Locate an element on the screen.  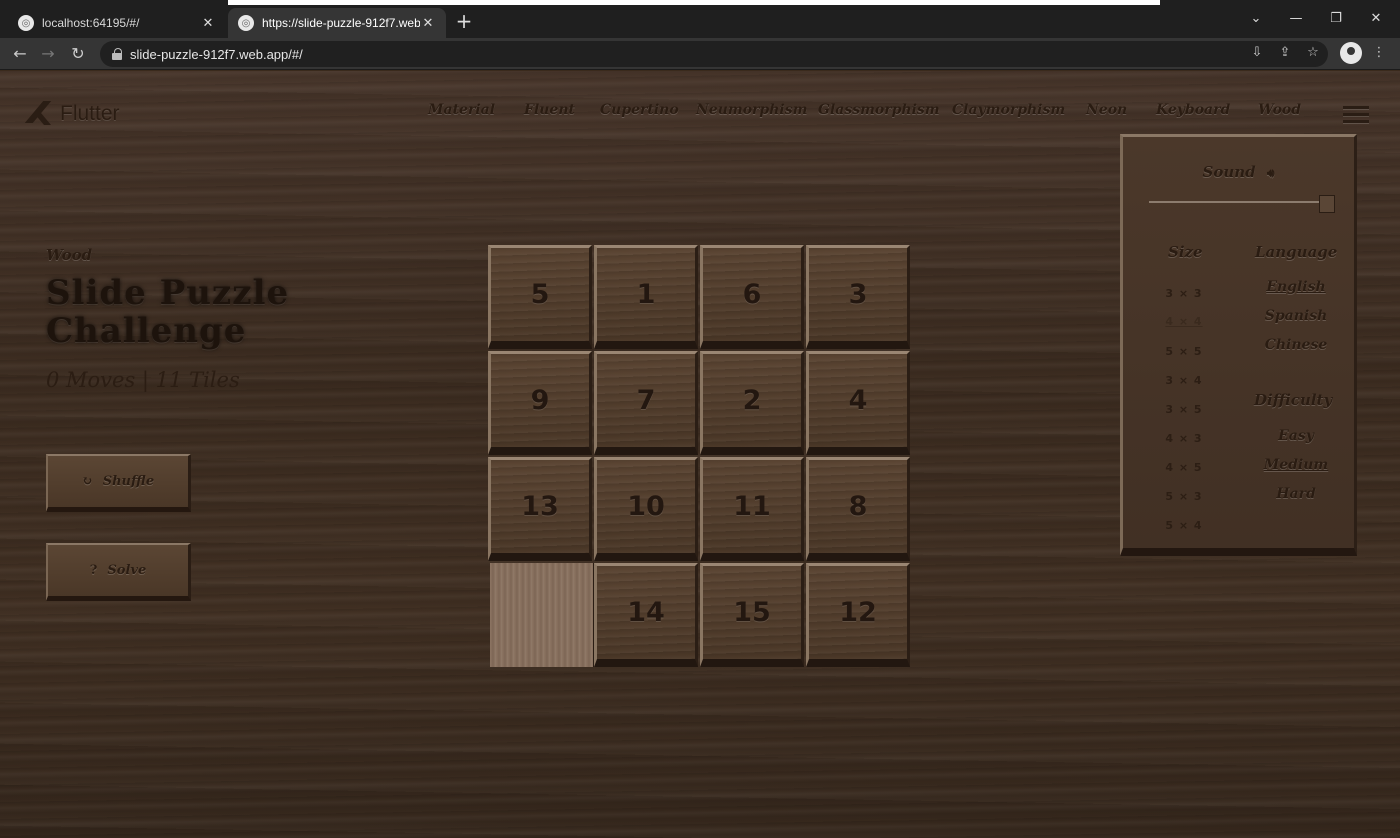
address-bar: slide-puzzle-912f7.web.app/#/ is located at coordinates (714, 54).